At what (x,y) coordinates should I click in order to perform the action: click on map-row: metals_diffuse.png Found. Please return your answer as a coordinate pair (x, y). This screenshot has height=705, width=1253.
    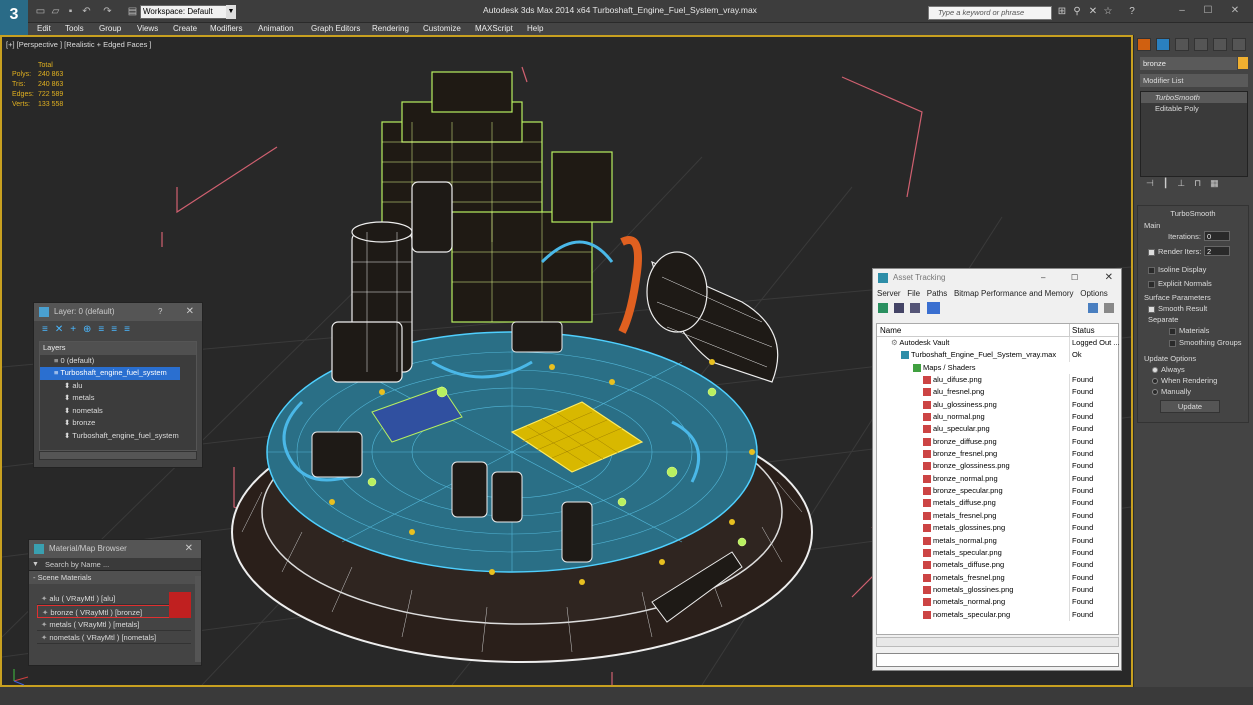
    Looking at the image, I should click on (997, 503).